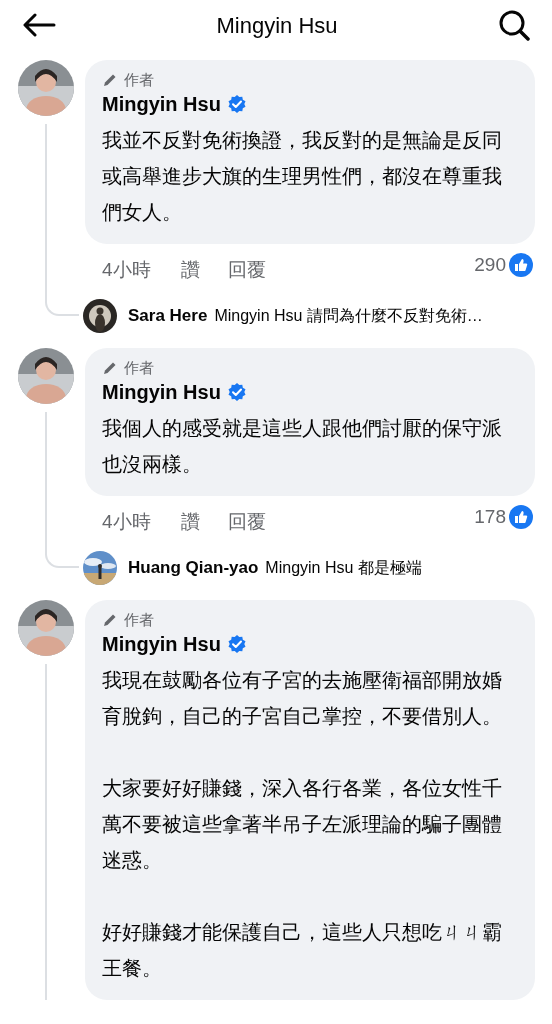  Describe the element at coordinates (193, 568) in the screenshot. I see `reply-author: Huang Qian-yao` at that location.